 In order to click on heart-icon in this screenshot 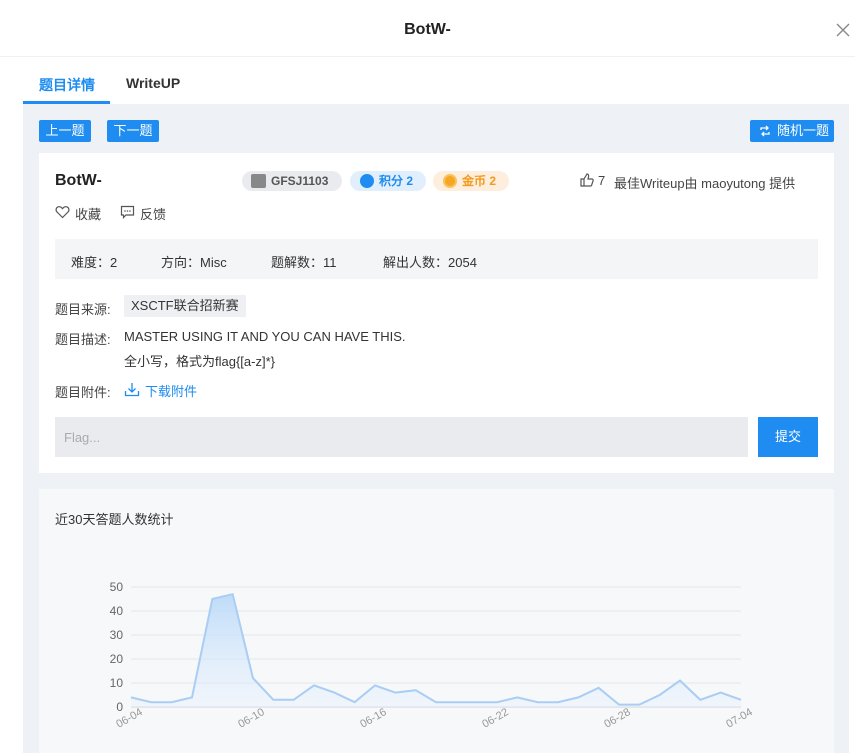, I will do `click(62, 212)`.